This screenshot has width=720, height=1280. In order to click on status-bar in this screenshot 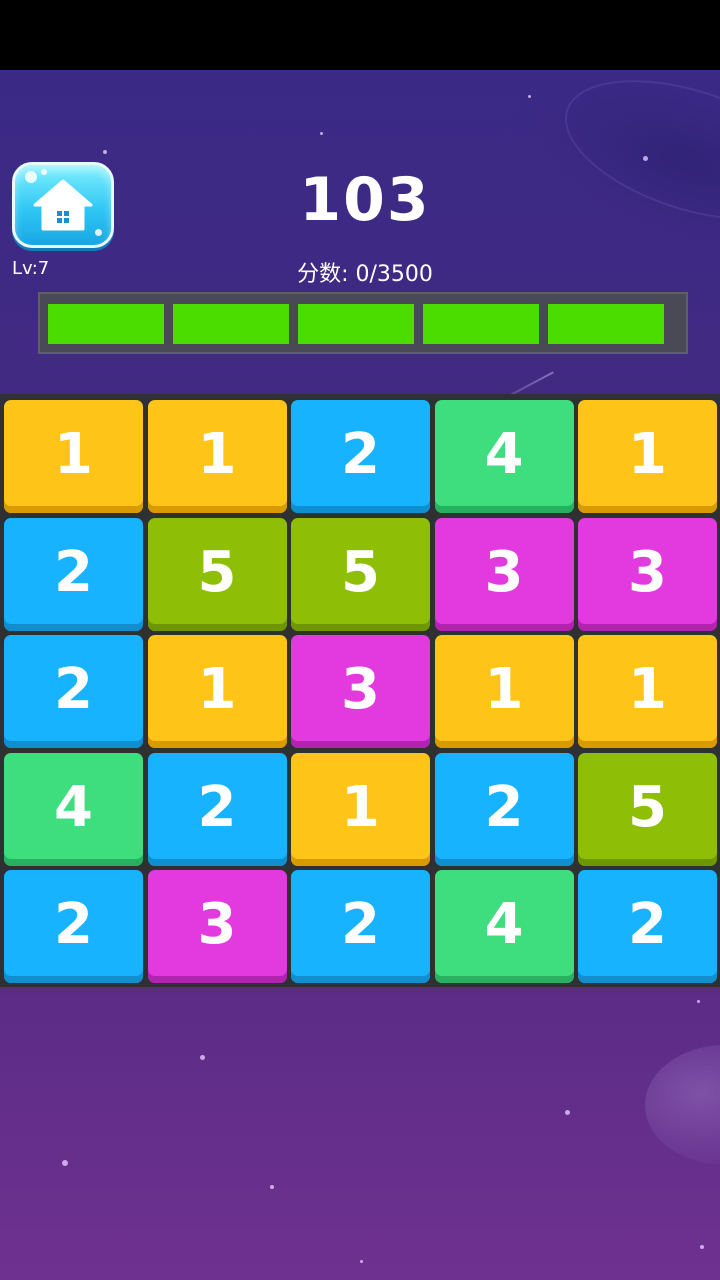, I will do `click(360, 35)`.